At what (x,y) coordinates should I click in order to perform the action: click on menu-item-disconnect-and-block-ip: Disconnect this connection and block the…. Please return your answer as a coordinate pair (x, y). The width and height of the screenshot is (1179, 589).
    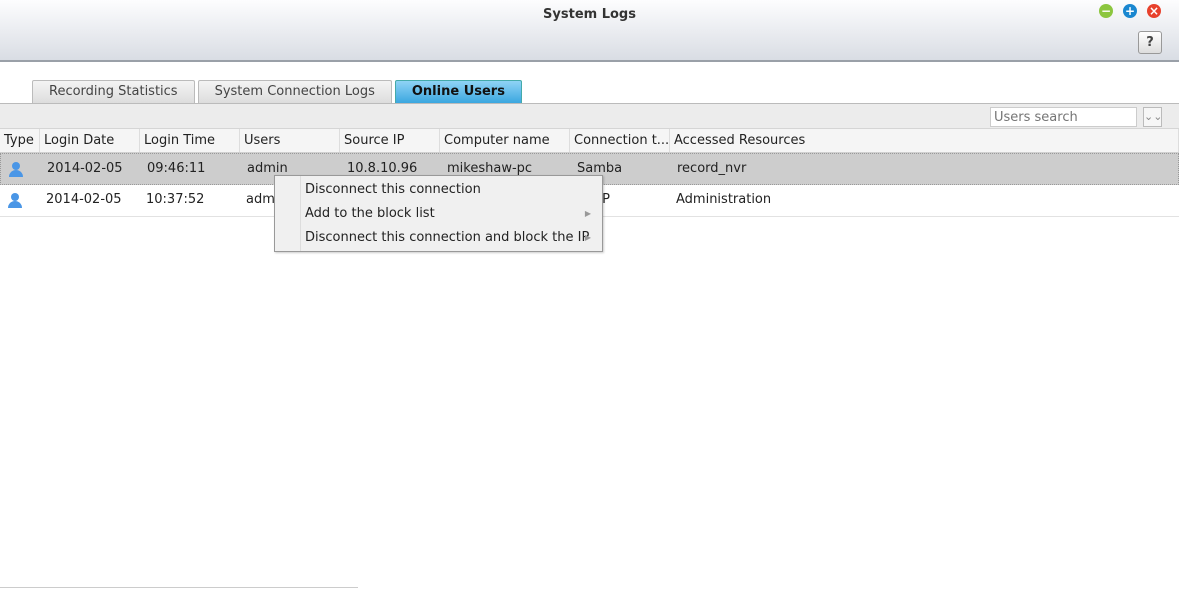
    Looking at the image, I should click on (451, 238).